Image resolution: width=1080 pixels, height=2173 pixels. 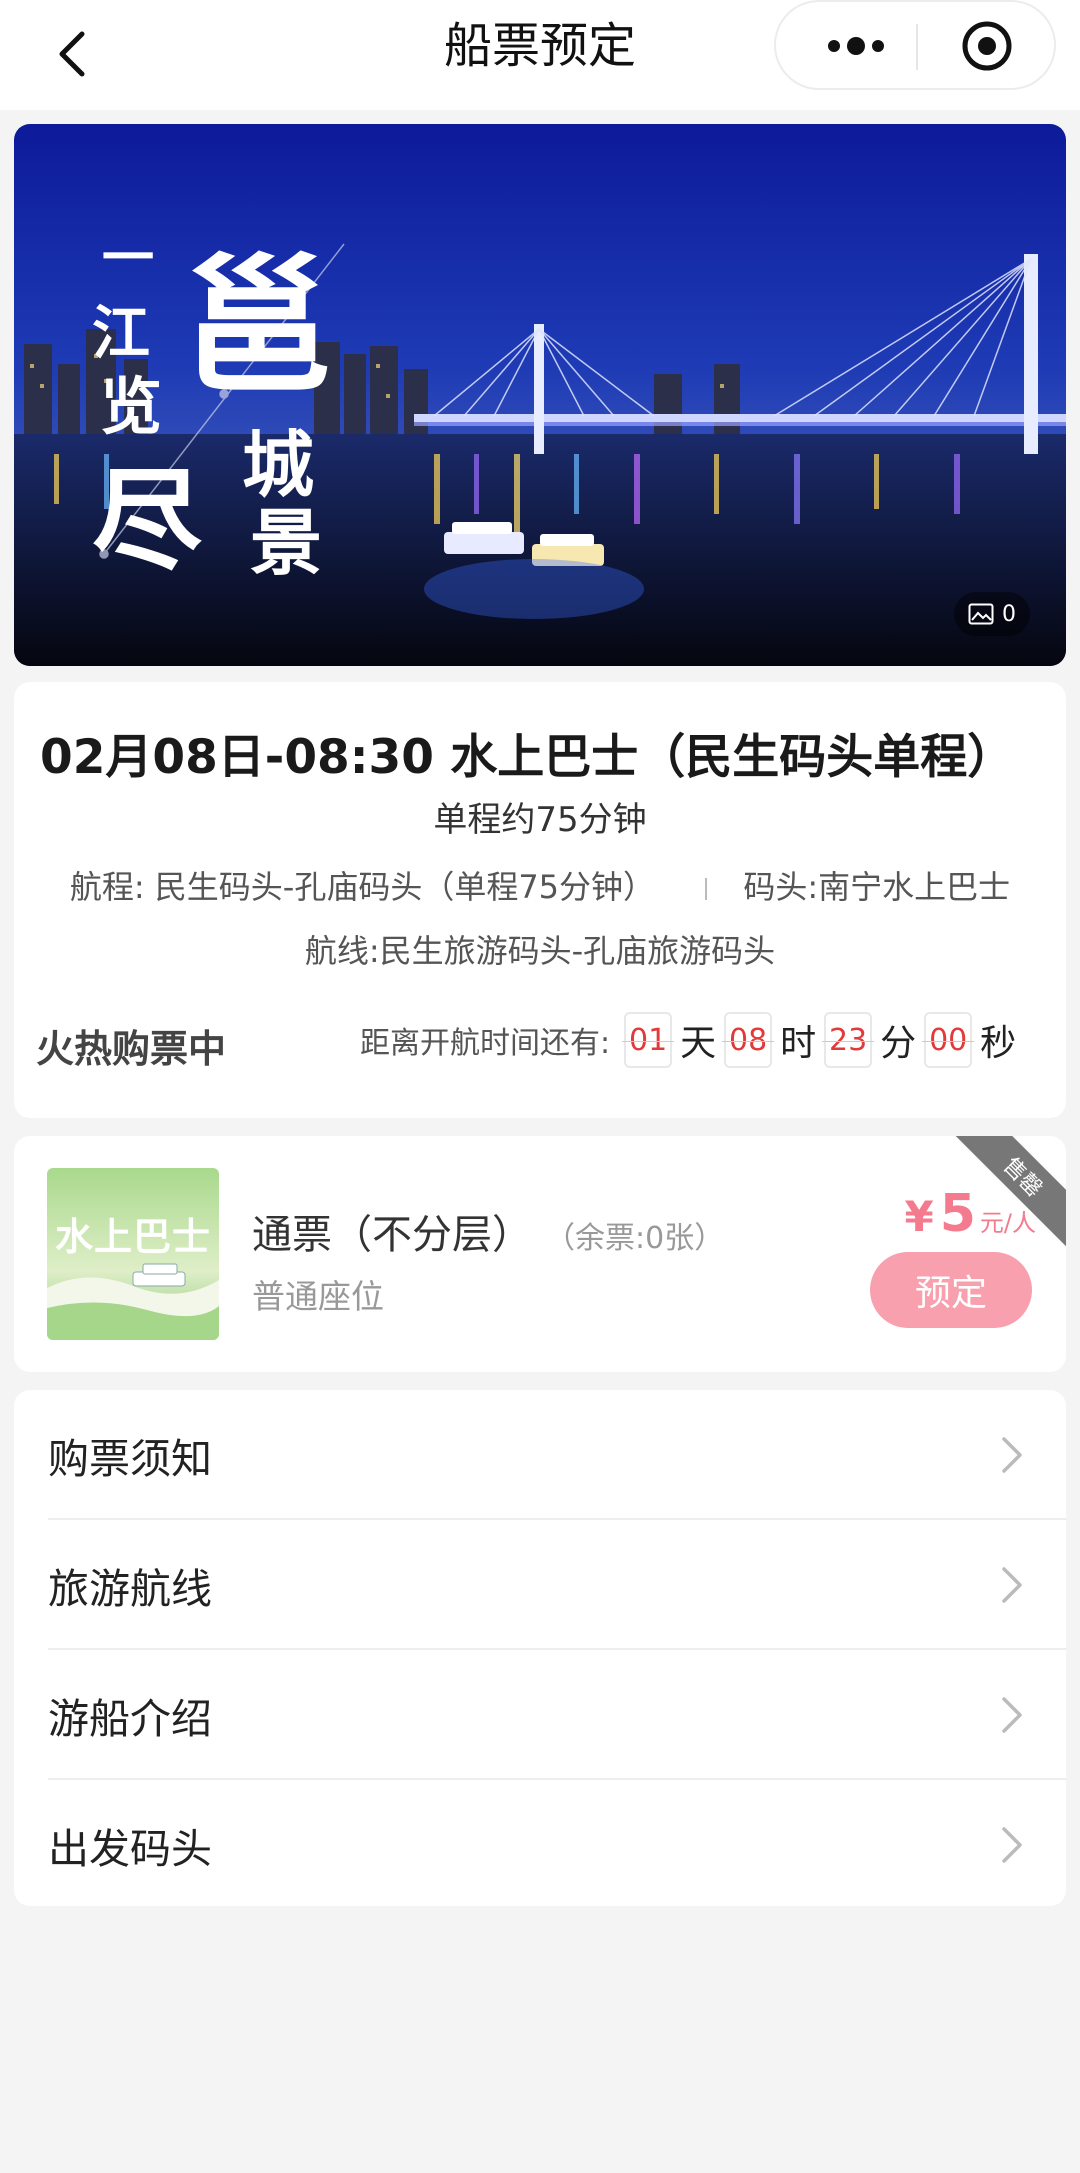 What do you see at coordinates (546, 1585) in the screenshot?
I see `menu-item-tour-route: 旅游航线` at bounding box center [546, 1585].